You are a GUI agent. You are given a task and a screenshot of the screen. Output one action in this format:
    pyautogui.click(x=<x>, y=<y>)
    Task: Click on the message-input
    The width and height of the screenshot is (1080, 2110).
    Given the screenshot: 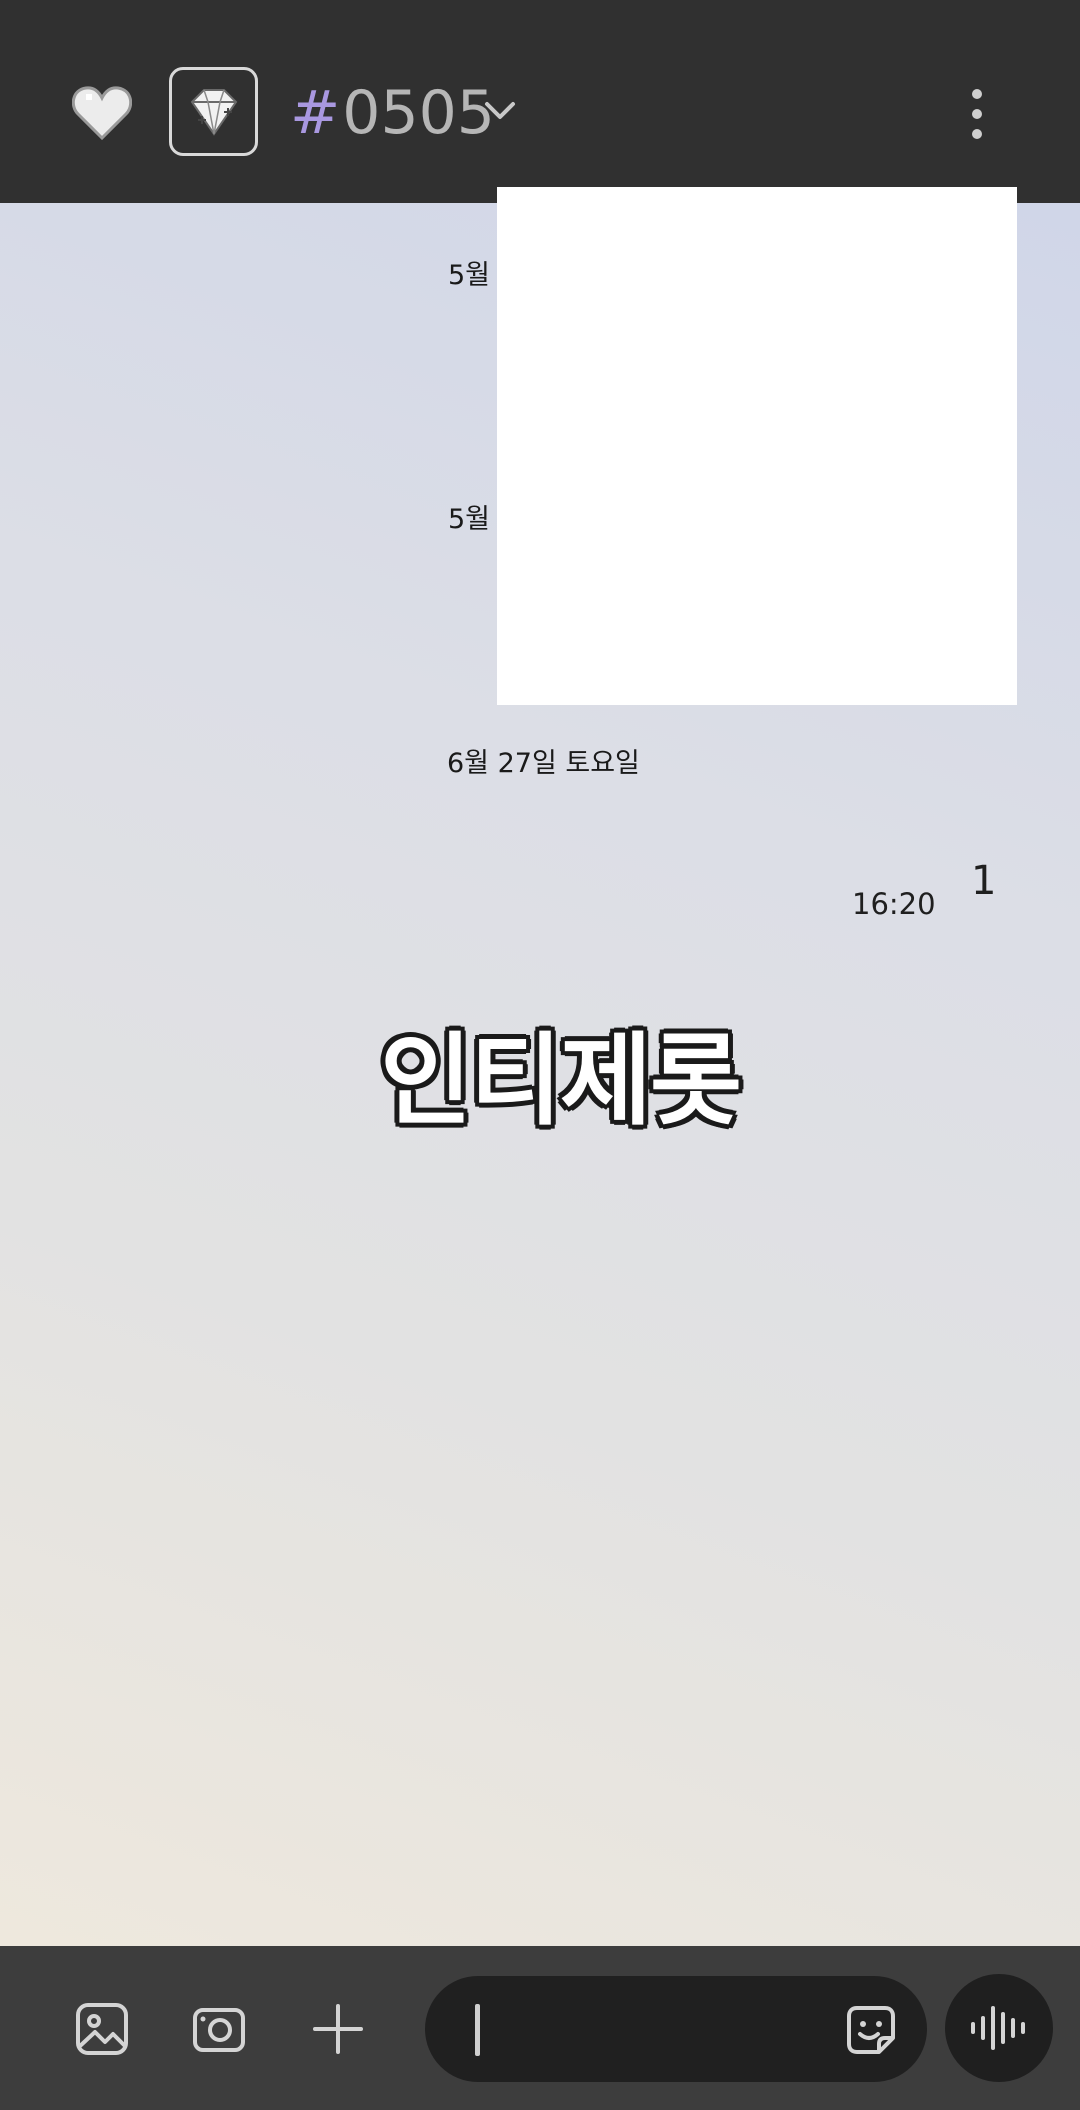 What is the action you would take?
    pyautogui.click(x=676, y=2029)
    